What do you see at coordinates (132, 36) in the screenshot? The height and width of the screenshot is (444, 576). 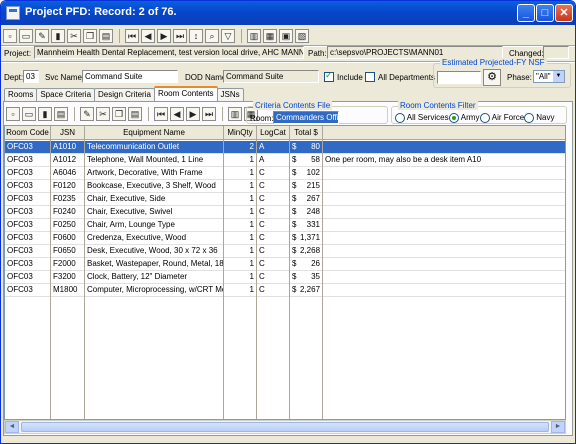 I see `first-record-icon: ⏮` at bounding box center [132, 36].